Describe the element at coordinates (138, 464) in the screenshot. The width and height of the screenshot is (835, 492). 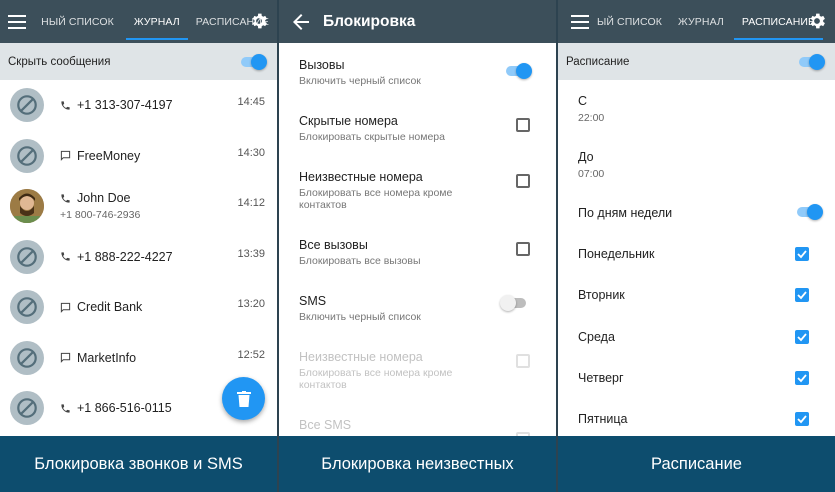
I see `caption-call-sms-blocking: Блокировка звонков и SMS` at that location.